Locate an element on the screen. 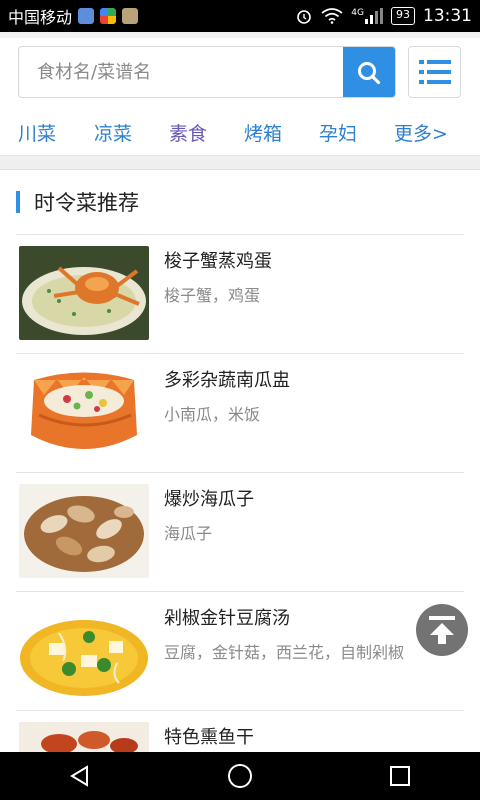 The image size is (480, 800). wifi-icon is located at coordinates (332, 16).